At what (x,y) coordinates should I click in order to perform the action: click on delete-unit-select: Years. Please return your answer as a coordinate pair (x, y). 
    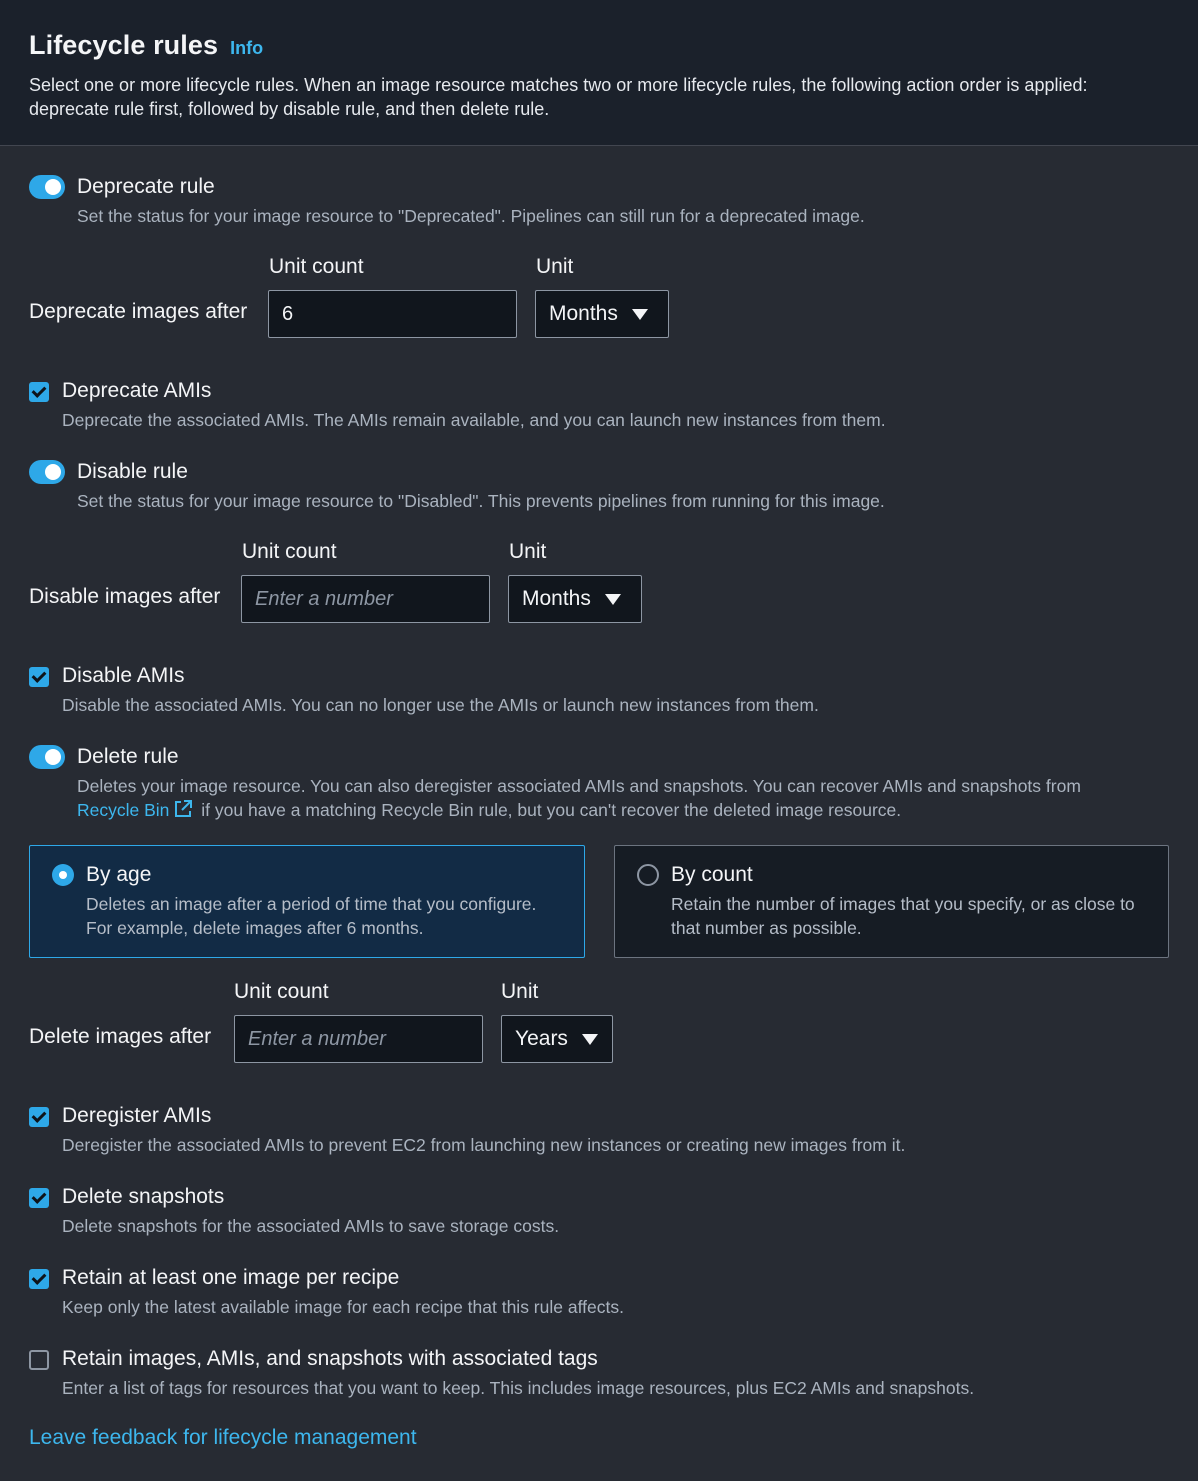
    Looking at the image, I should click on (557, 1039).